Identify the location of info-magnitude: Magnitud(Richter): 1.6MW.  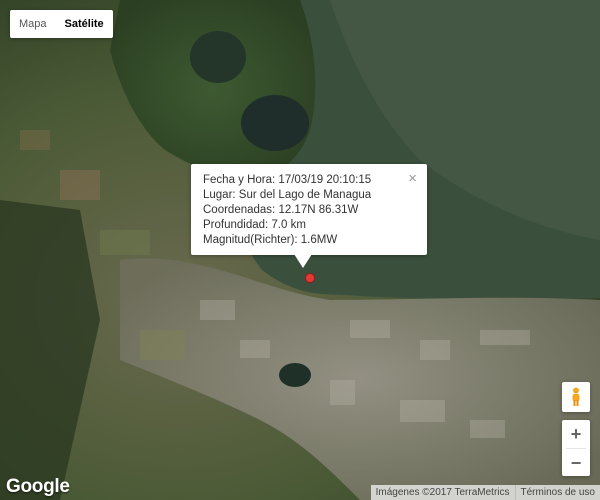
(270, 240).